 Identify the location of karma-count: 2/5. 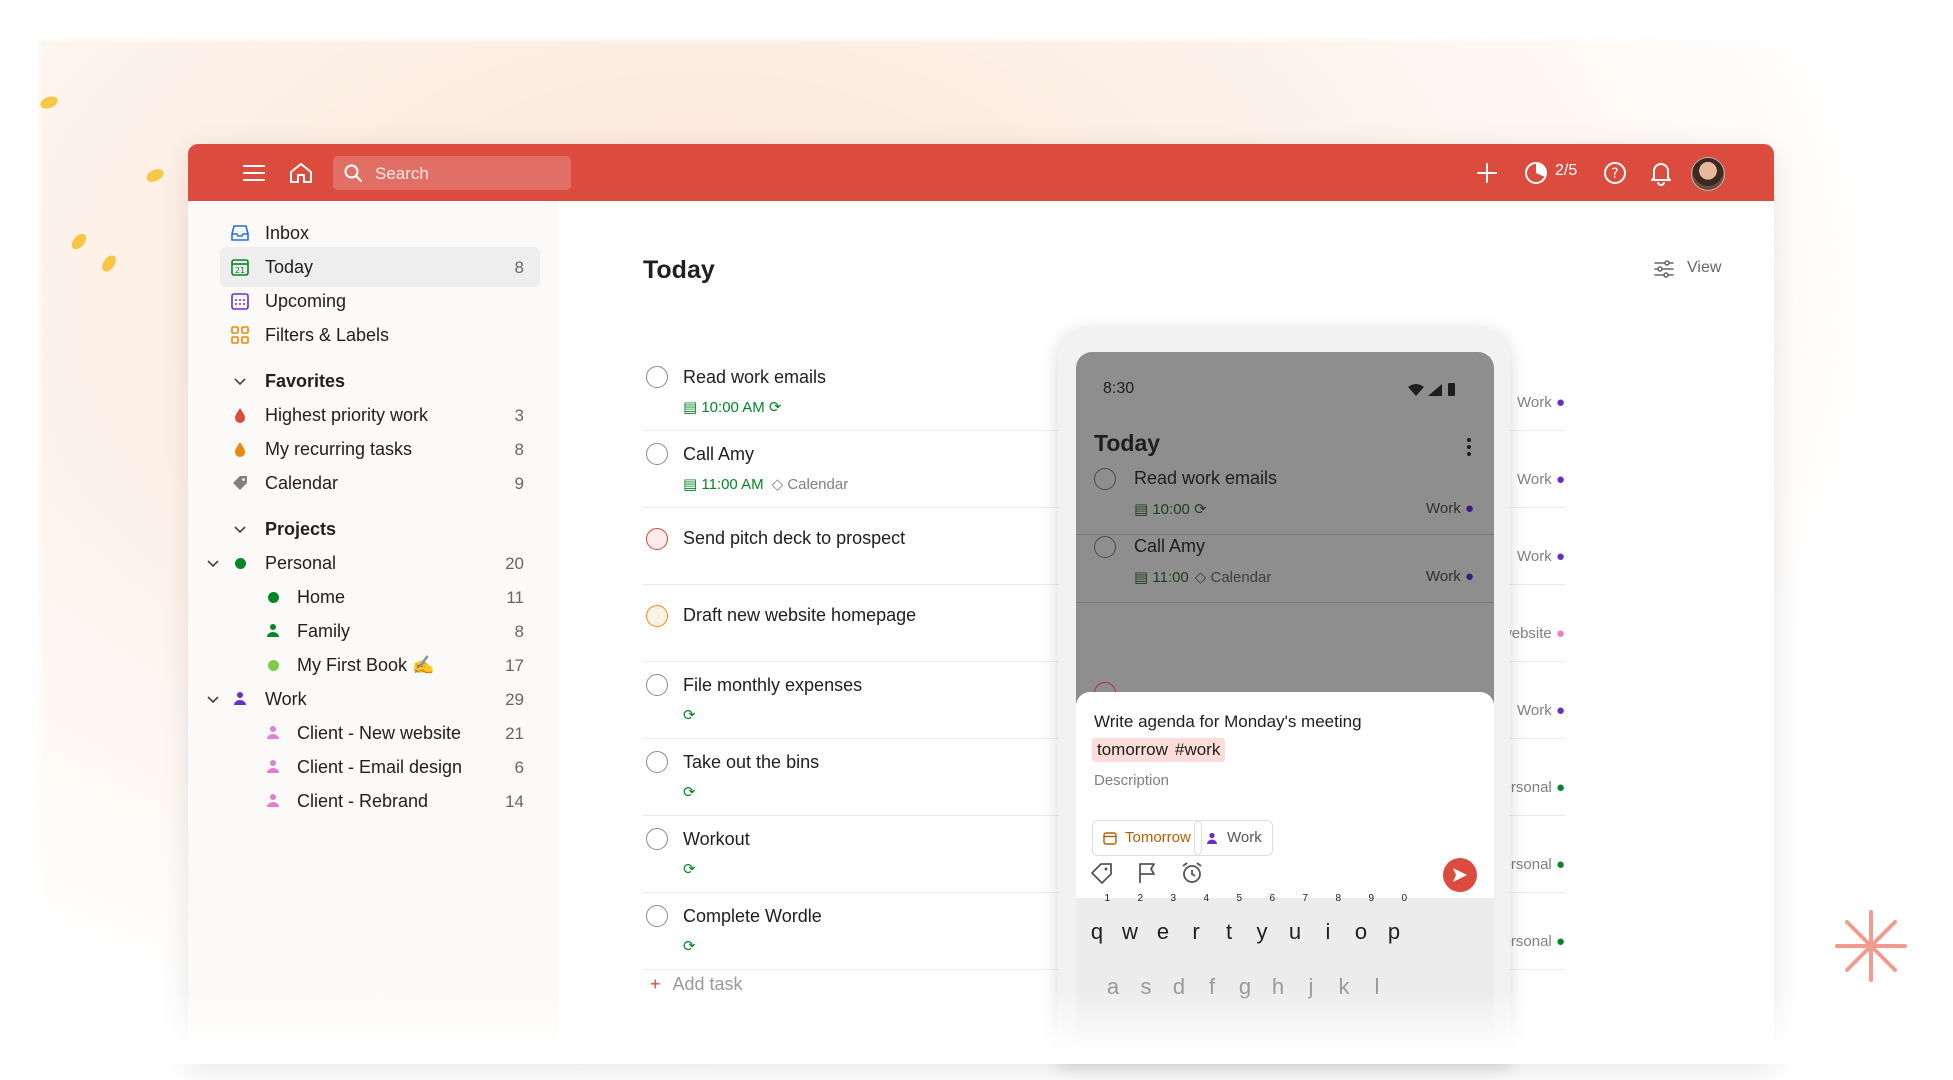
(1566, 171).